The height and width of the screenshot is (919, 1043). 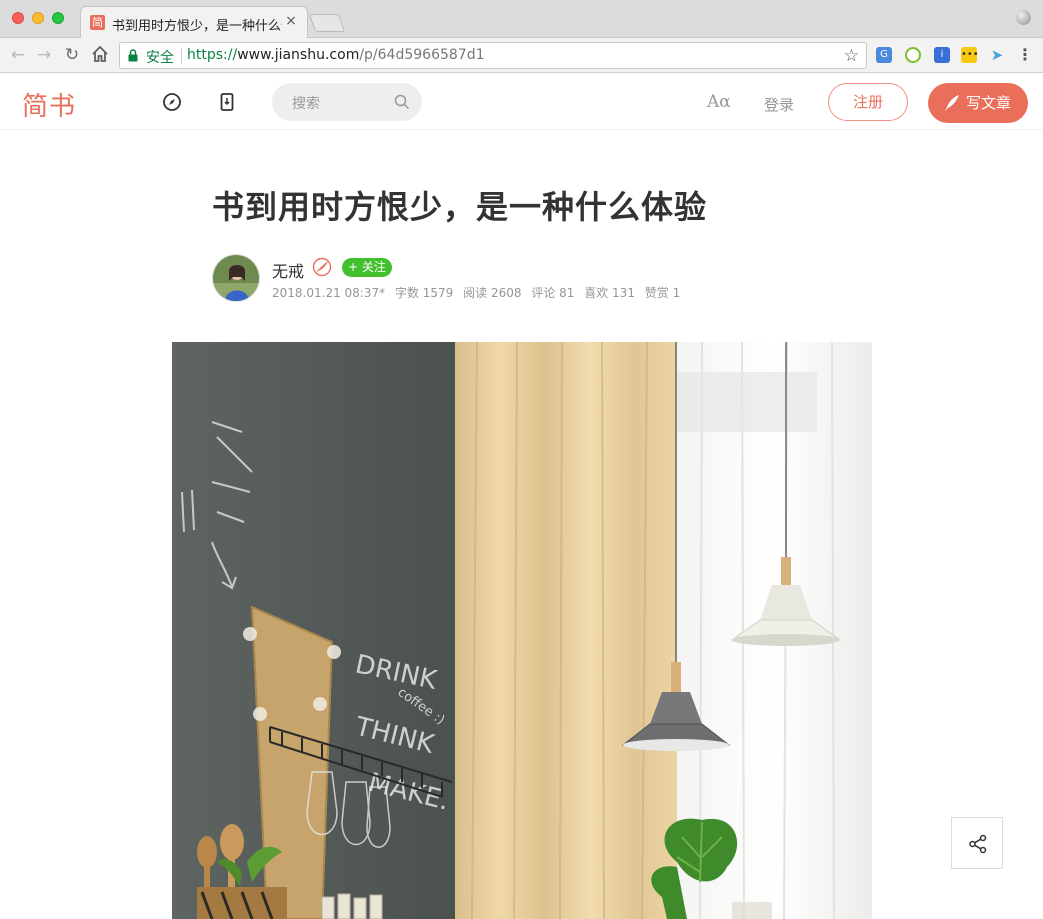 What do you see at coordinates (298, 55) in the screenshot?
I see `url-host: www.jianshu.com` at bounding box center [298, 55].